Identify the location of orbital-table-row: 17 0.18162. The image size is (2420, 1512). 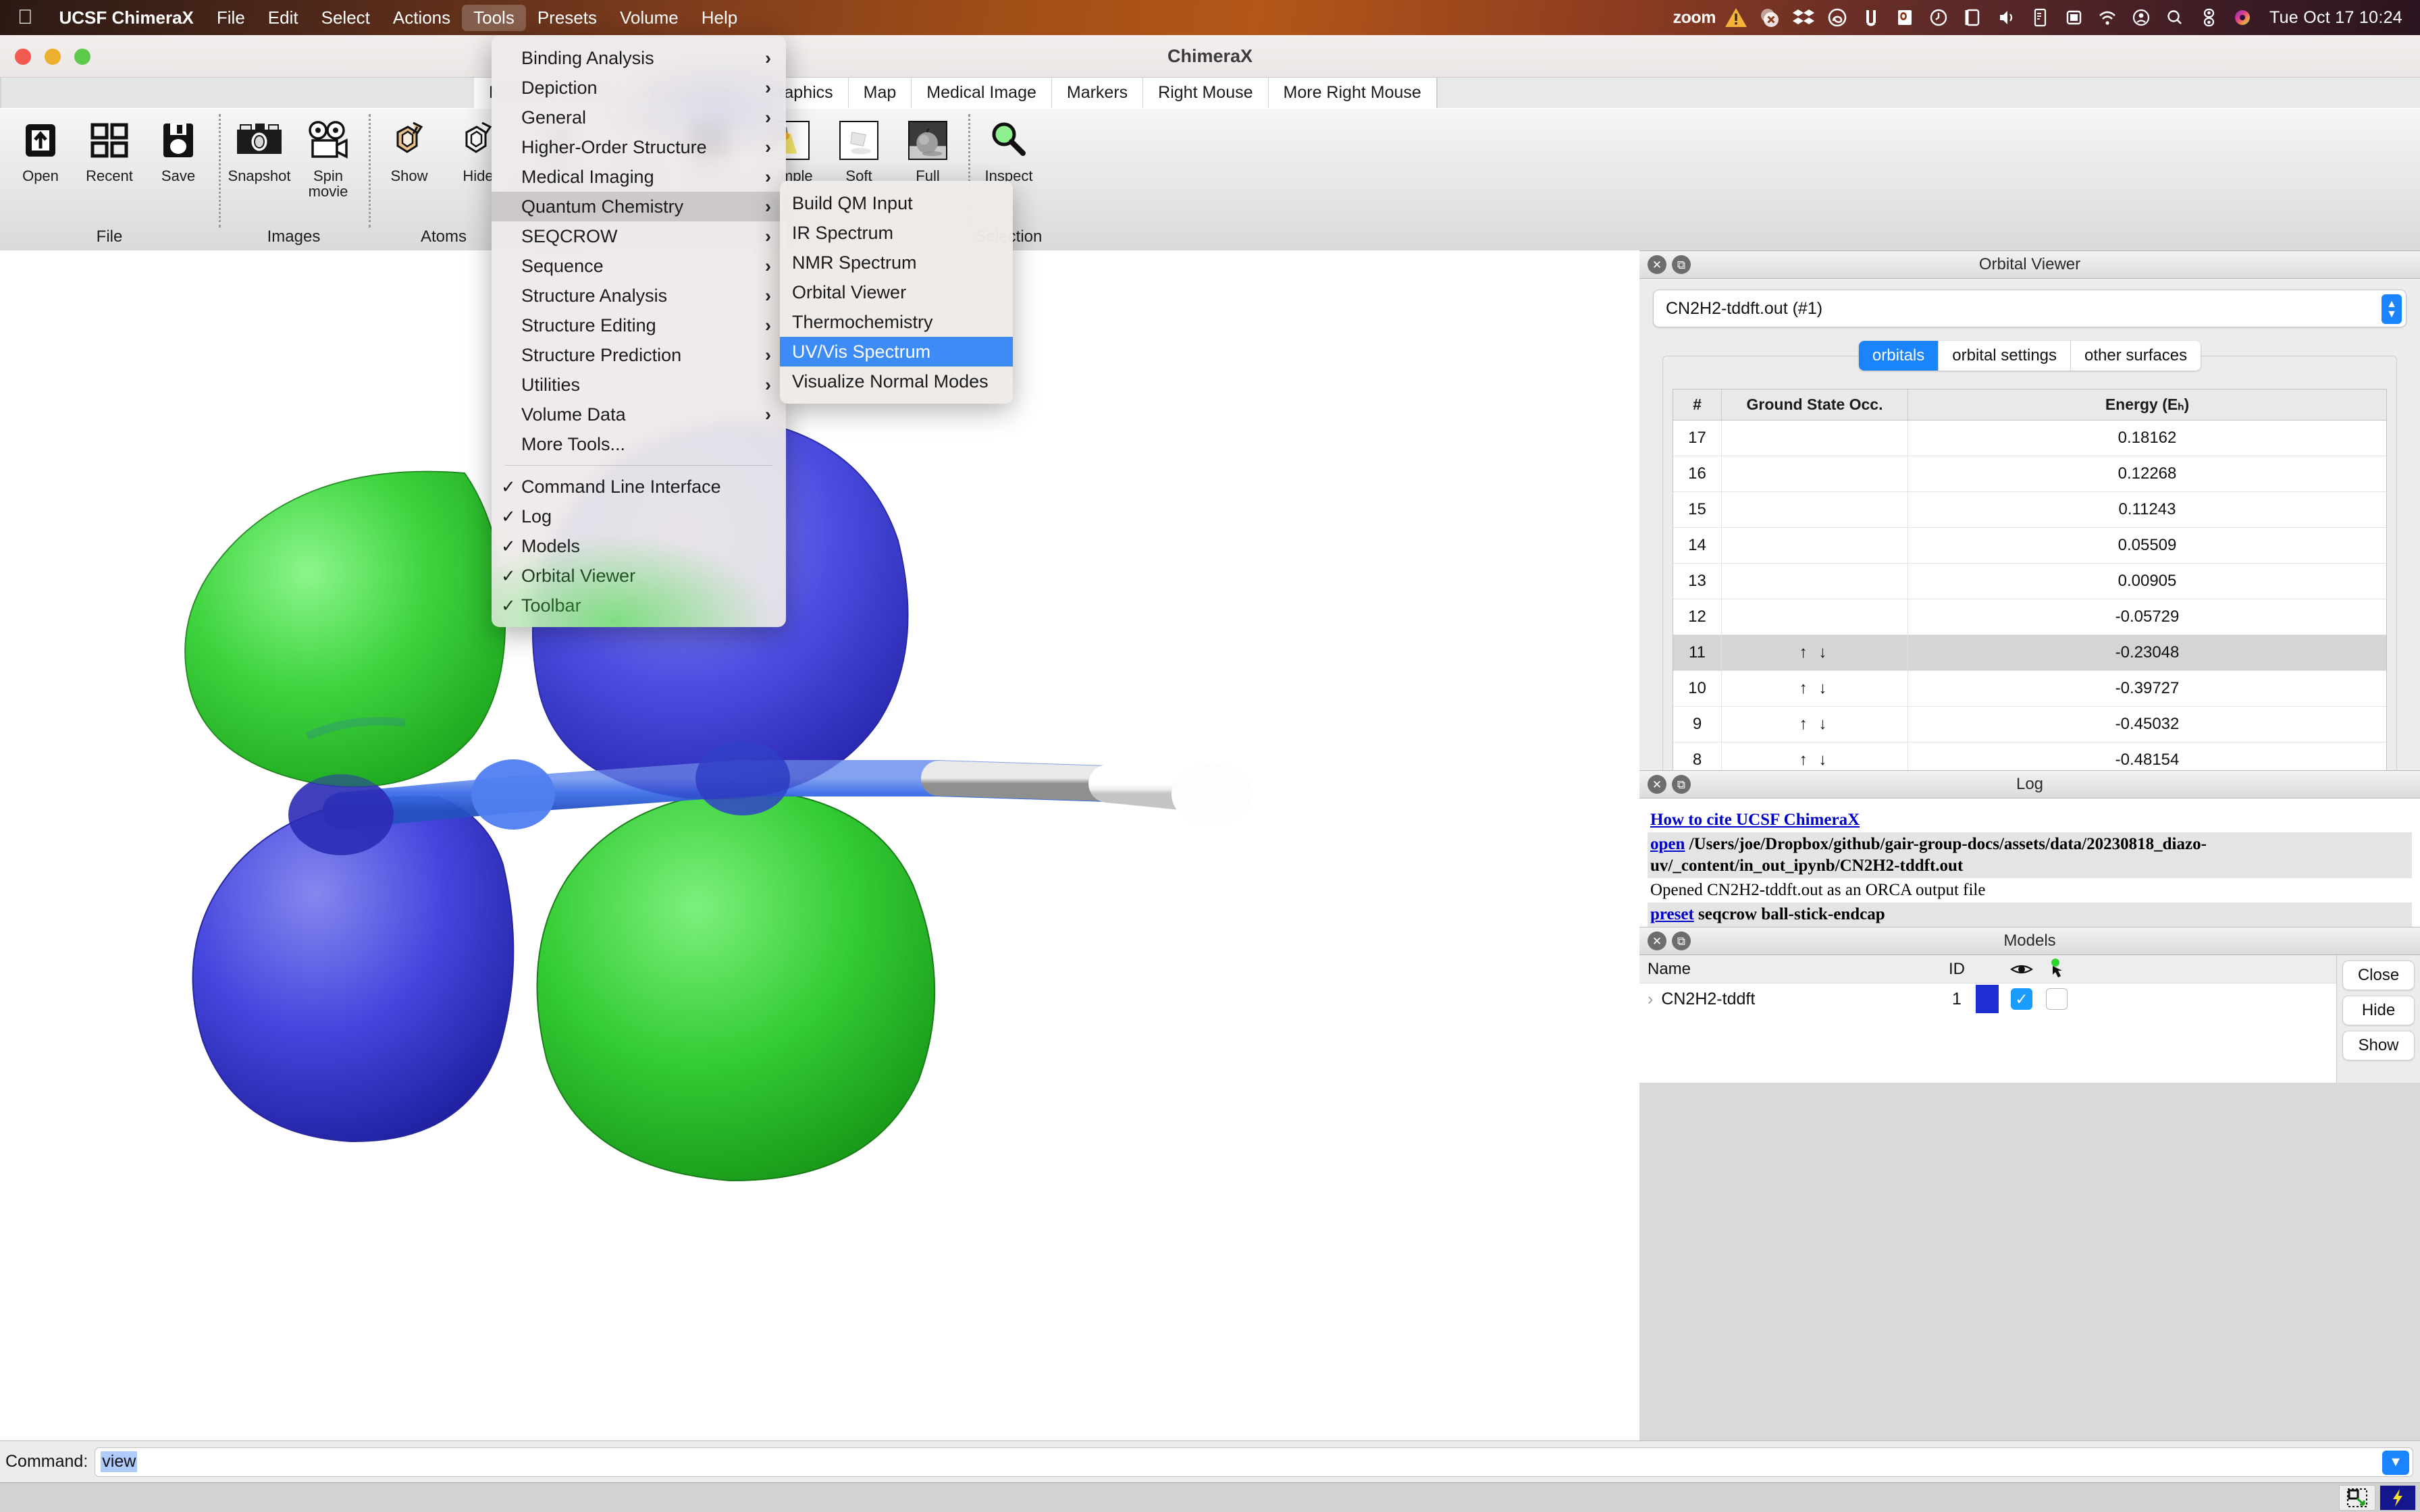
(2029, 438).